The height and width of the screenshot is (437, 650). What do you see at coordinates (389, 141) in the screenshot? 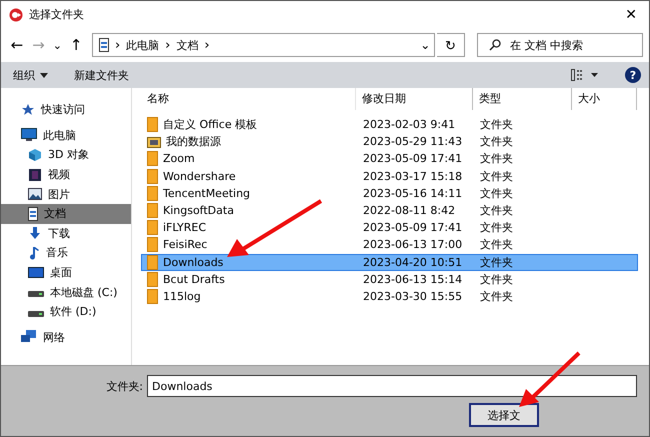
I see `file-row: 我的数据源 2023-05-29 11:43 文件夹` at bounding box center [389, 141].